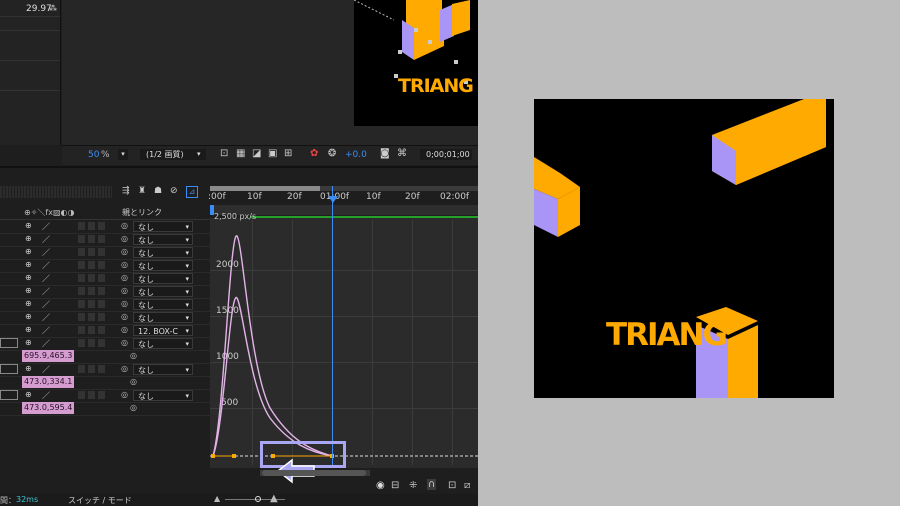 The image size is (900, 506). What do you see at coordinates (272, 153) in the screenshot?
I see `grid-toggle-icon: ▣` at bounding box center [272, 153].